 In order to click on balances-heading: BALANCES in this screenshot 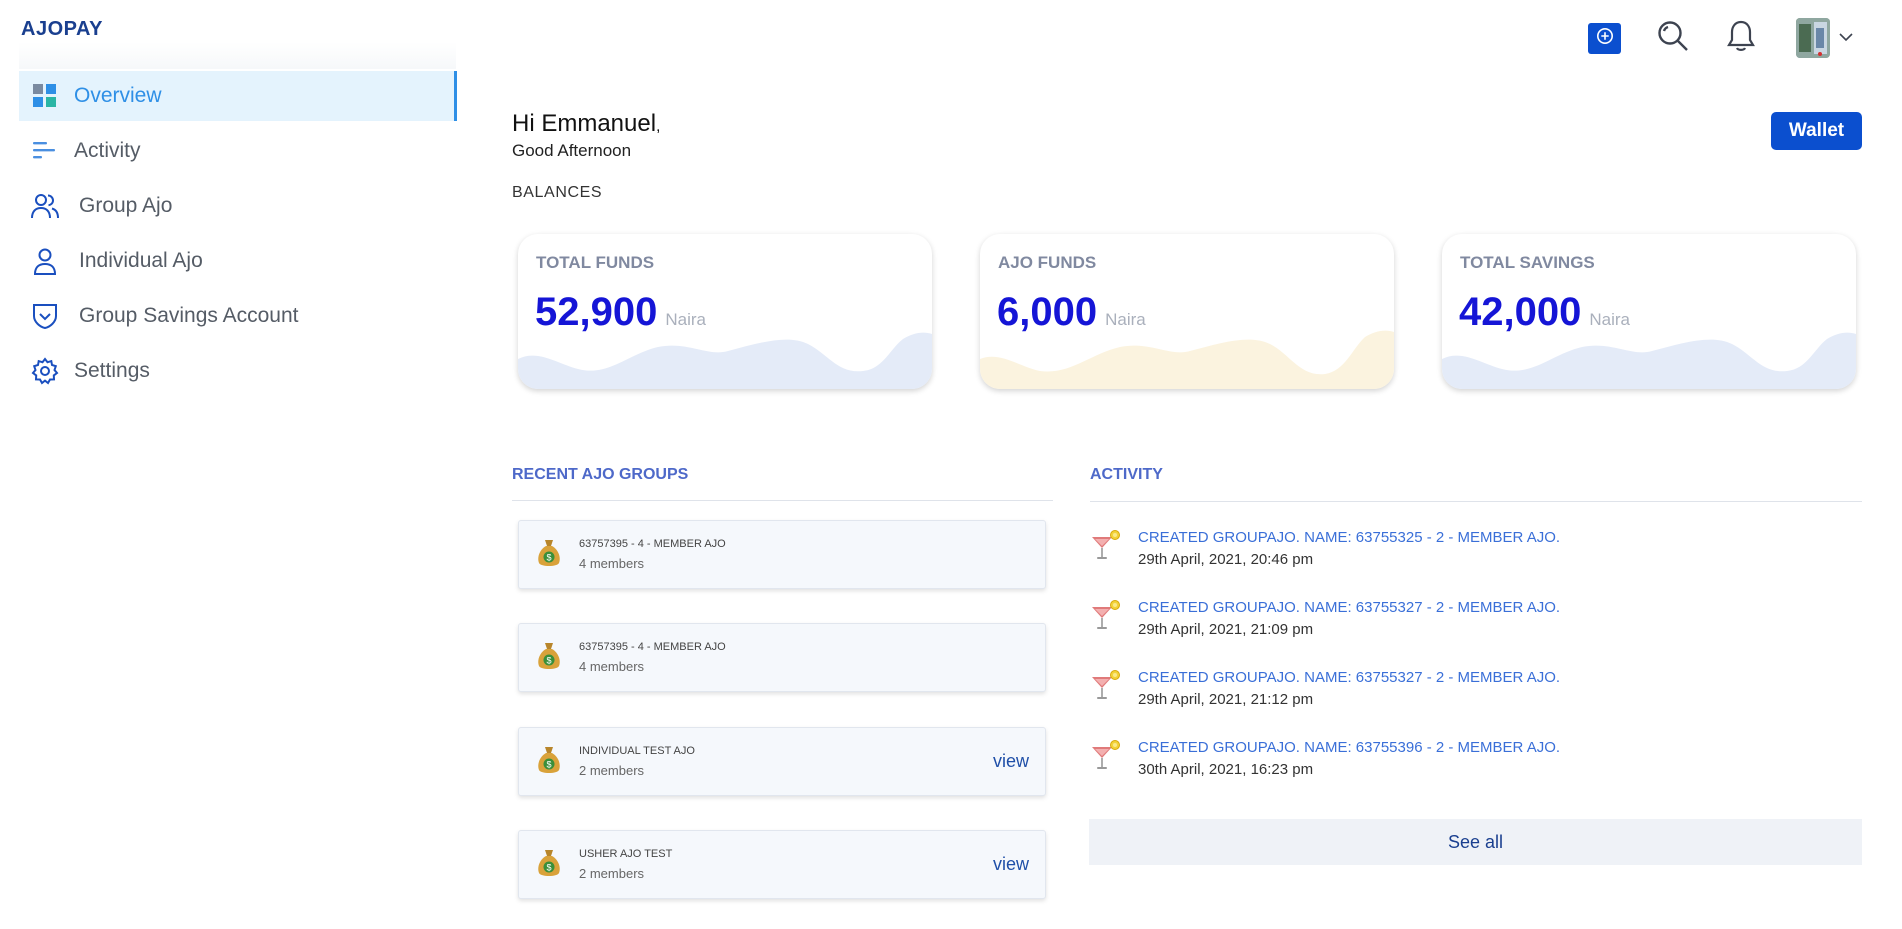, I will do `click(557, 192)`.